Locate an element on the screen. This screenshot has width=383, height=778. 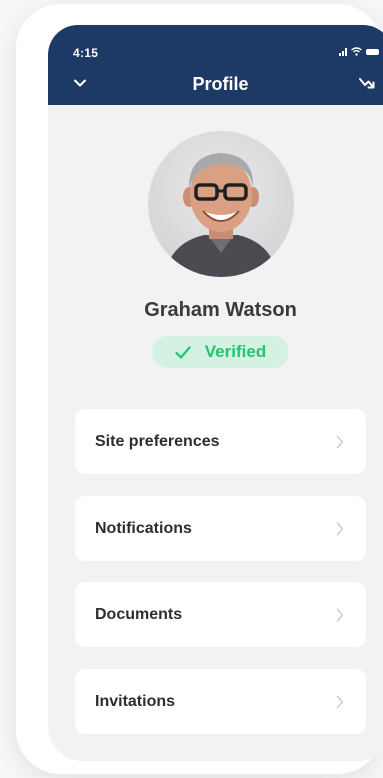
status-time: 4:15 is located at coordinates (86, 53).